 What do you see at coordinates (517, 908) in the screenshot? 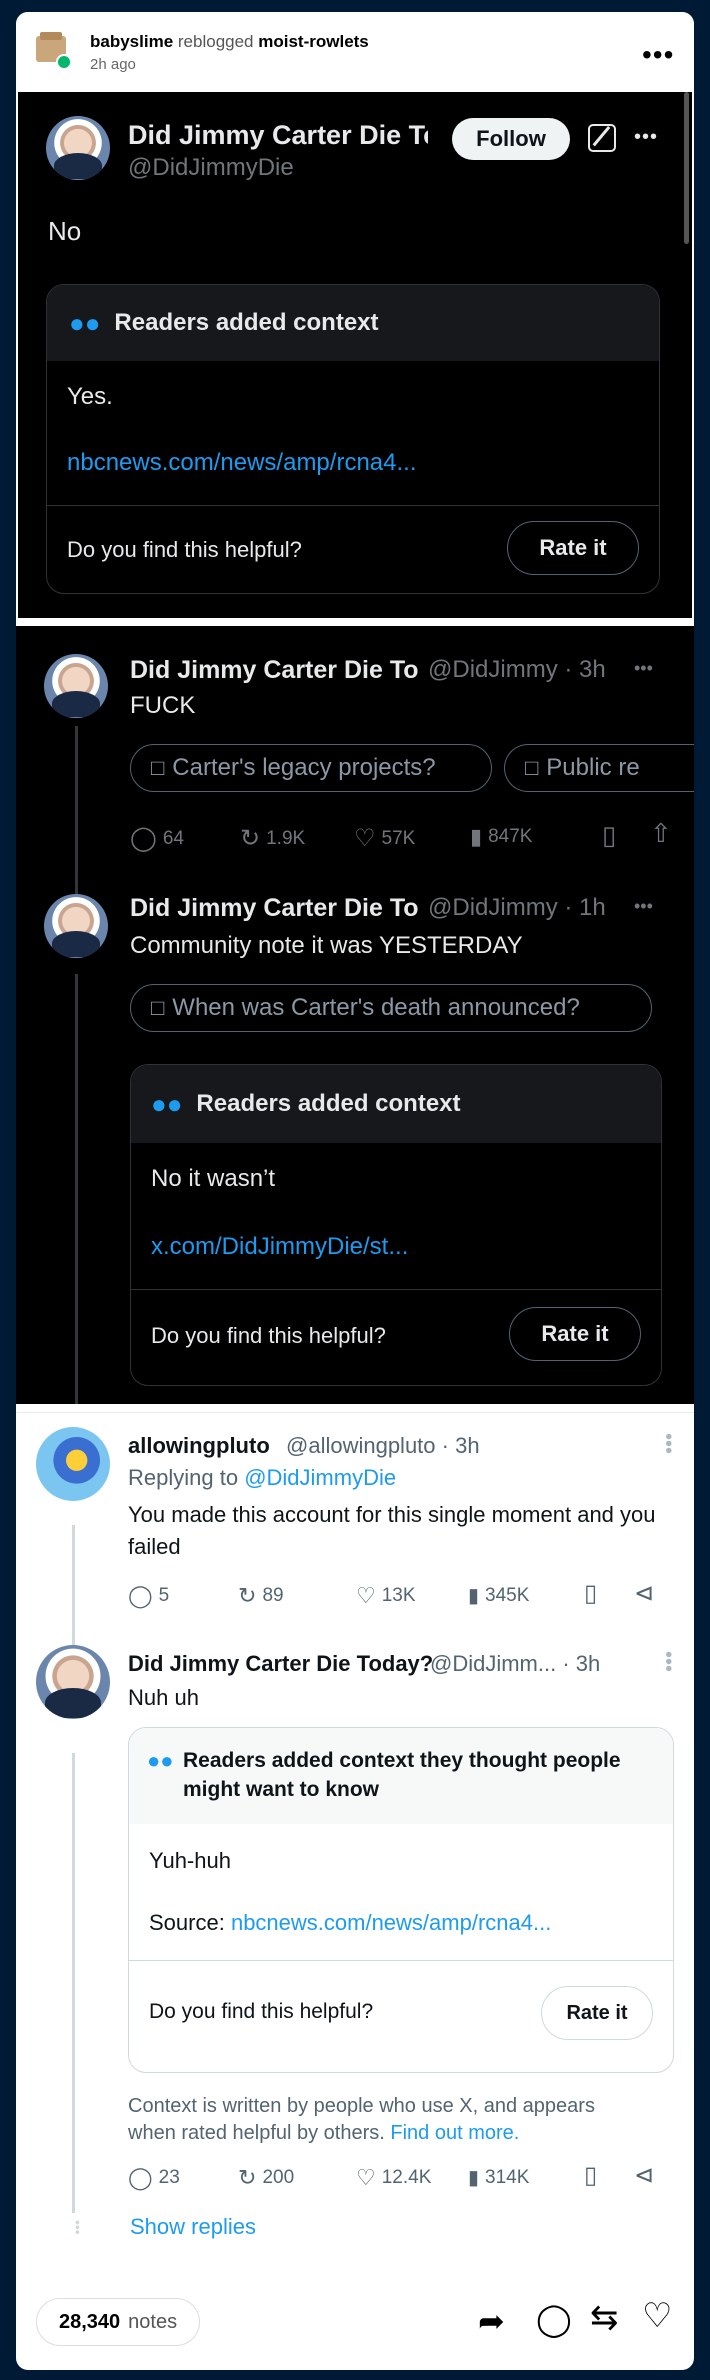
I see `tweet-author-handle: @DidJimmy · 1h` at bounding box center [517, 908].